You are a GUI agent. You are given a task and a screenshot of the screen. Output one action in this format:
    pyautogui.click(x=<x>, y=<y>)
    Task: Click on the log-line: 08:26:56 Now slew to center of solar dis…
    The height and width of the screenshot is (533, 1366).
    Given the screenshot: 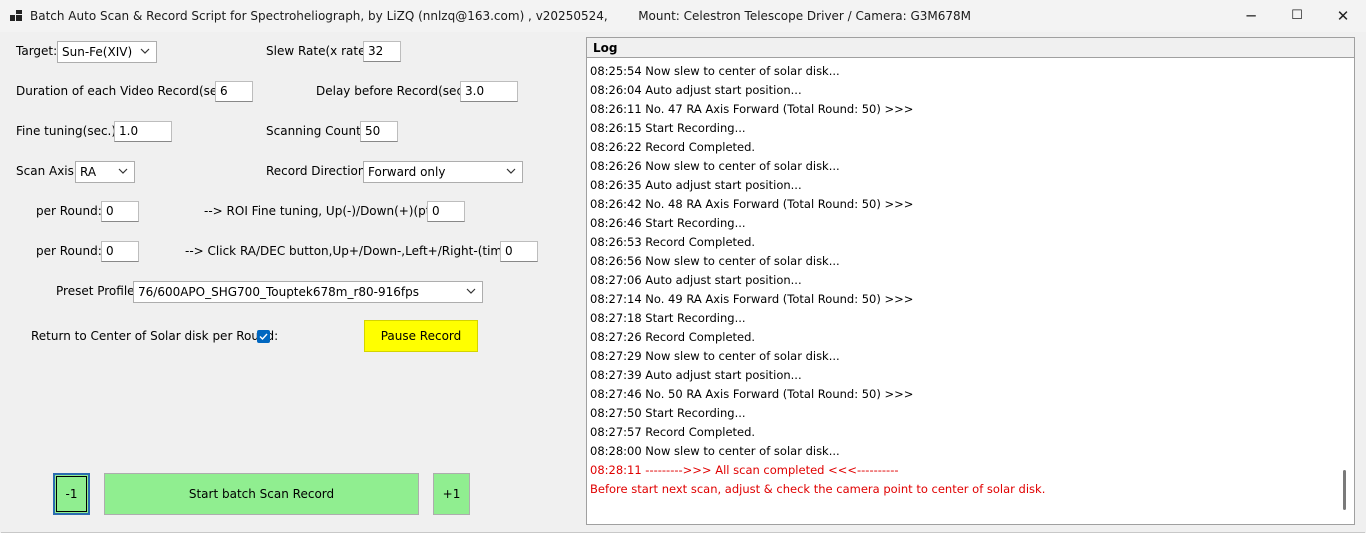 What is the action you would take?
    pyautogui.click(x=715, y=261)
    